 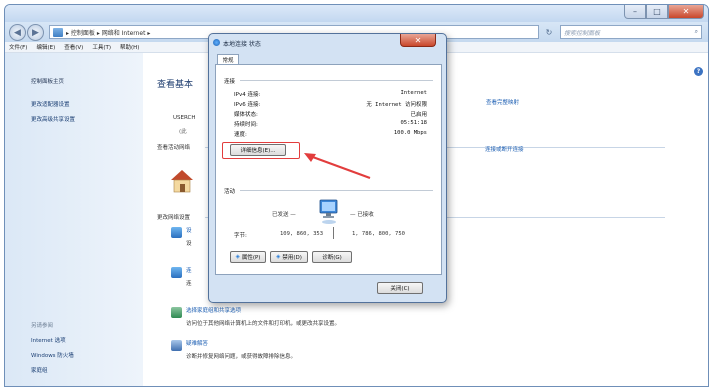 I want to click on task-setup-desc: 设, so click(x=189, y=244).